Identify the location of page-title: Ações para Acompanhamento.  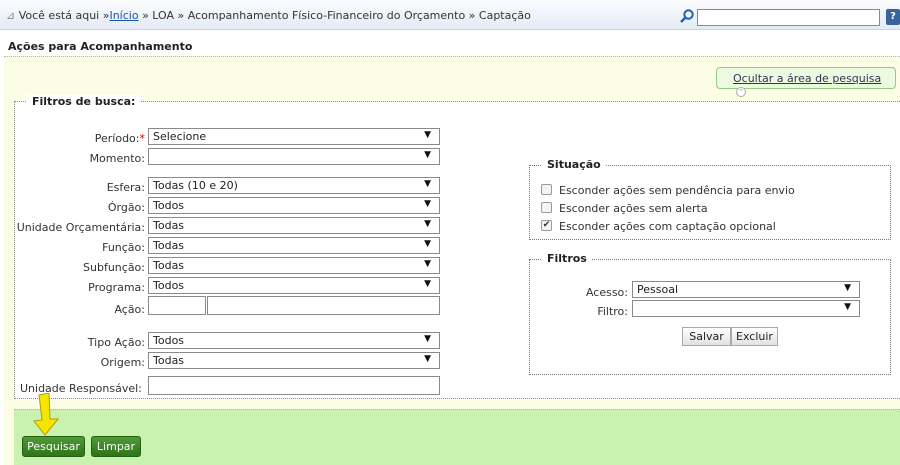
(100, 46).